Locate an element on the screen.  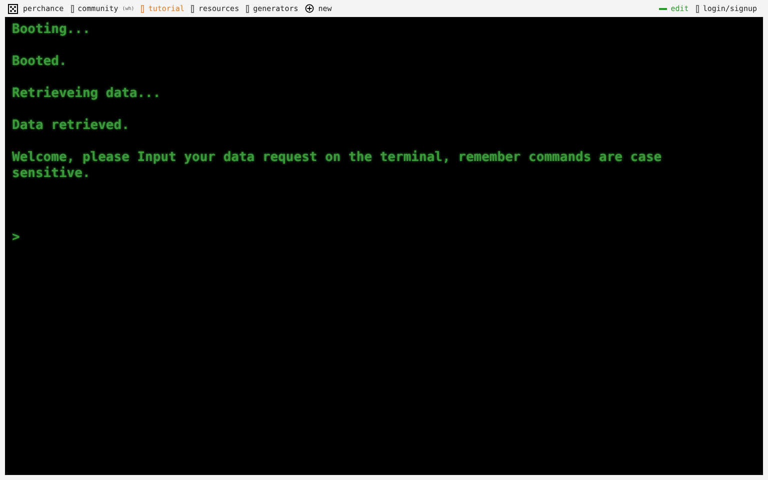
terminal-prompt: > is located at coordinates (18, 238).